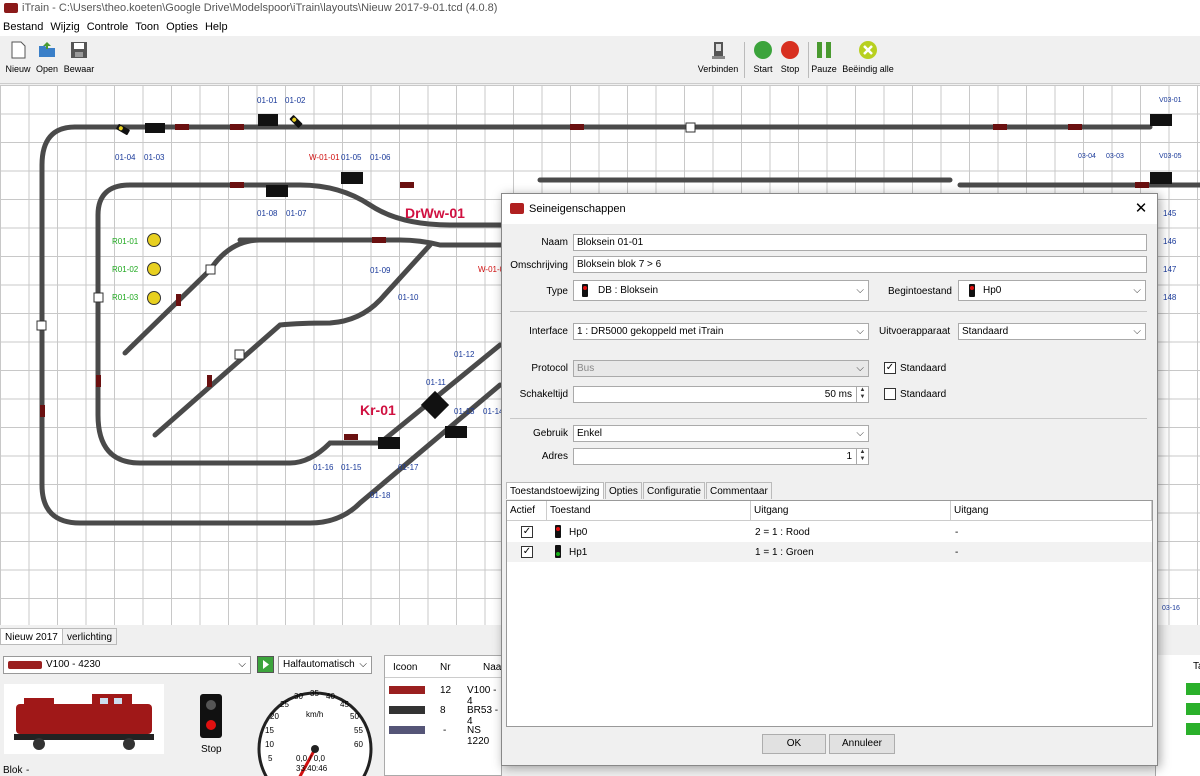 The height and width of the screenshot is (776, 1200). What do you see at coordinates (351, 157) in the screenshot?
I see `block-label: 01-05` at bounding box center [351, 157].